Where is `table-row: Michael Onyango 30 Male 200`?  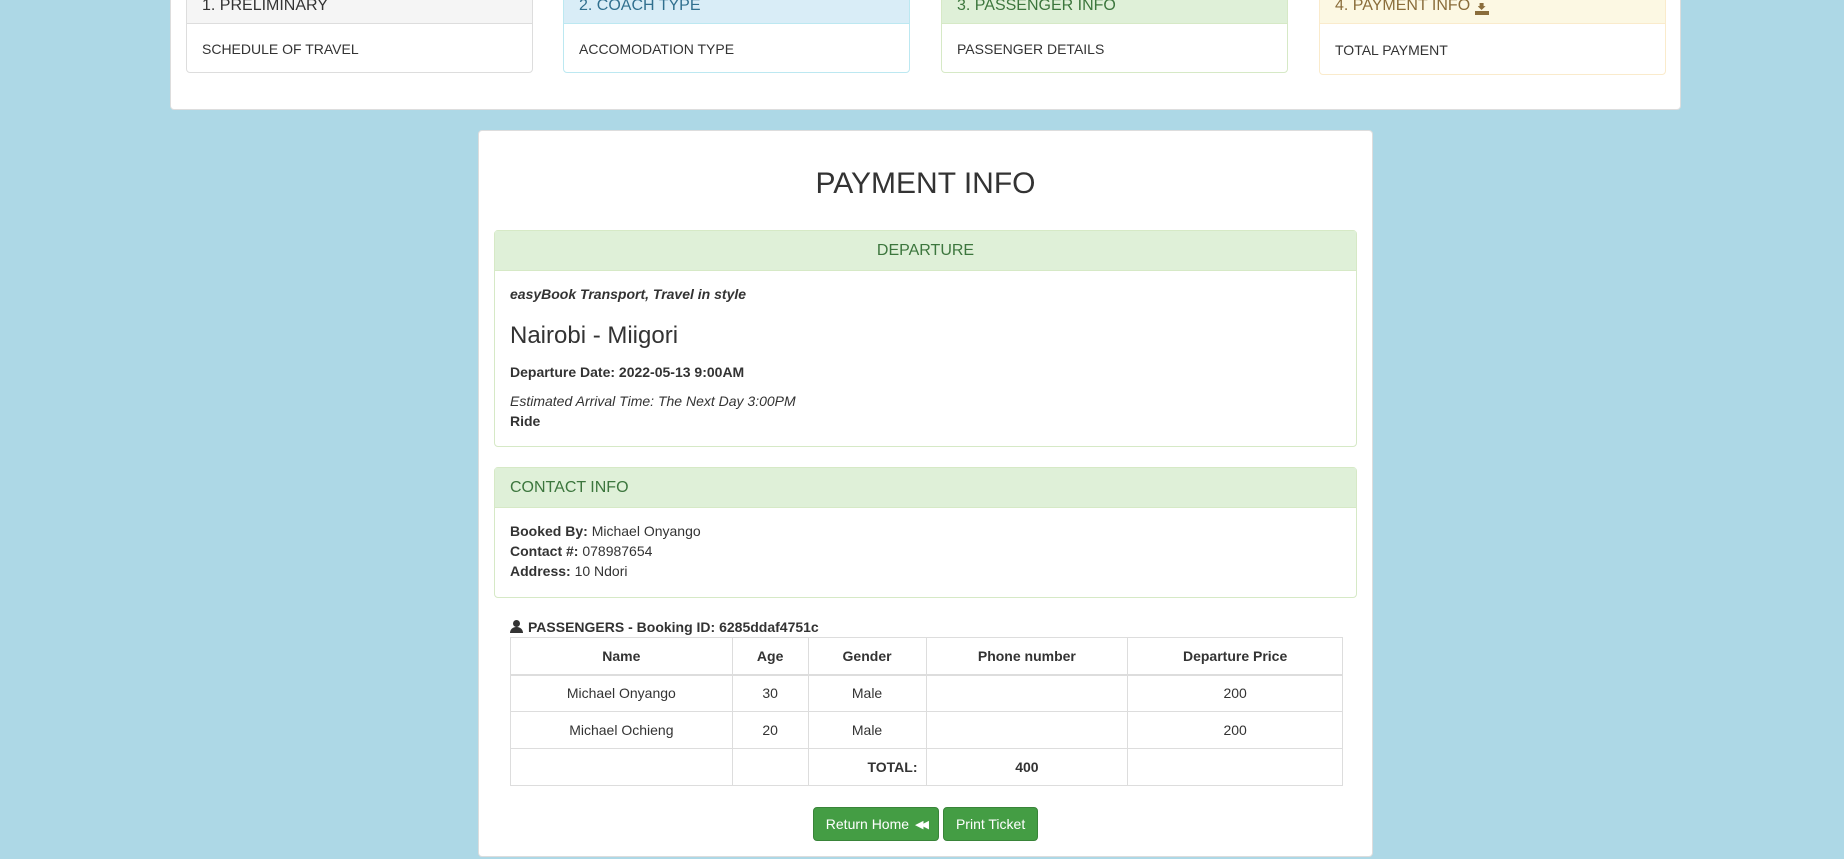
table-row: Michael Onyango 30 Male 200 is located at coordinates (926, 693).